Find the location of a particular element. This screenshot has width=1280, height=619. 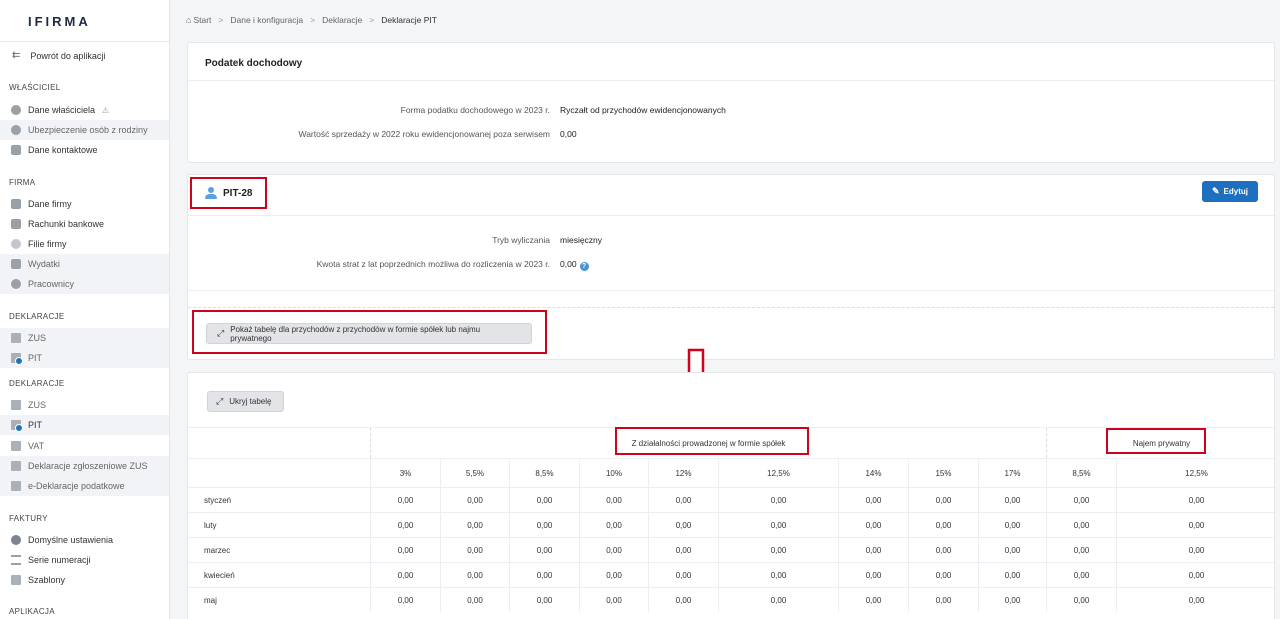

rate-header: 8,5% is located at coordinates (544, 473).